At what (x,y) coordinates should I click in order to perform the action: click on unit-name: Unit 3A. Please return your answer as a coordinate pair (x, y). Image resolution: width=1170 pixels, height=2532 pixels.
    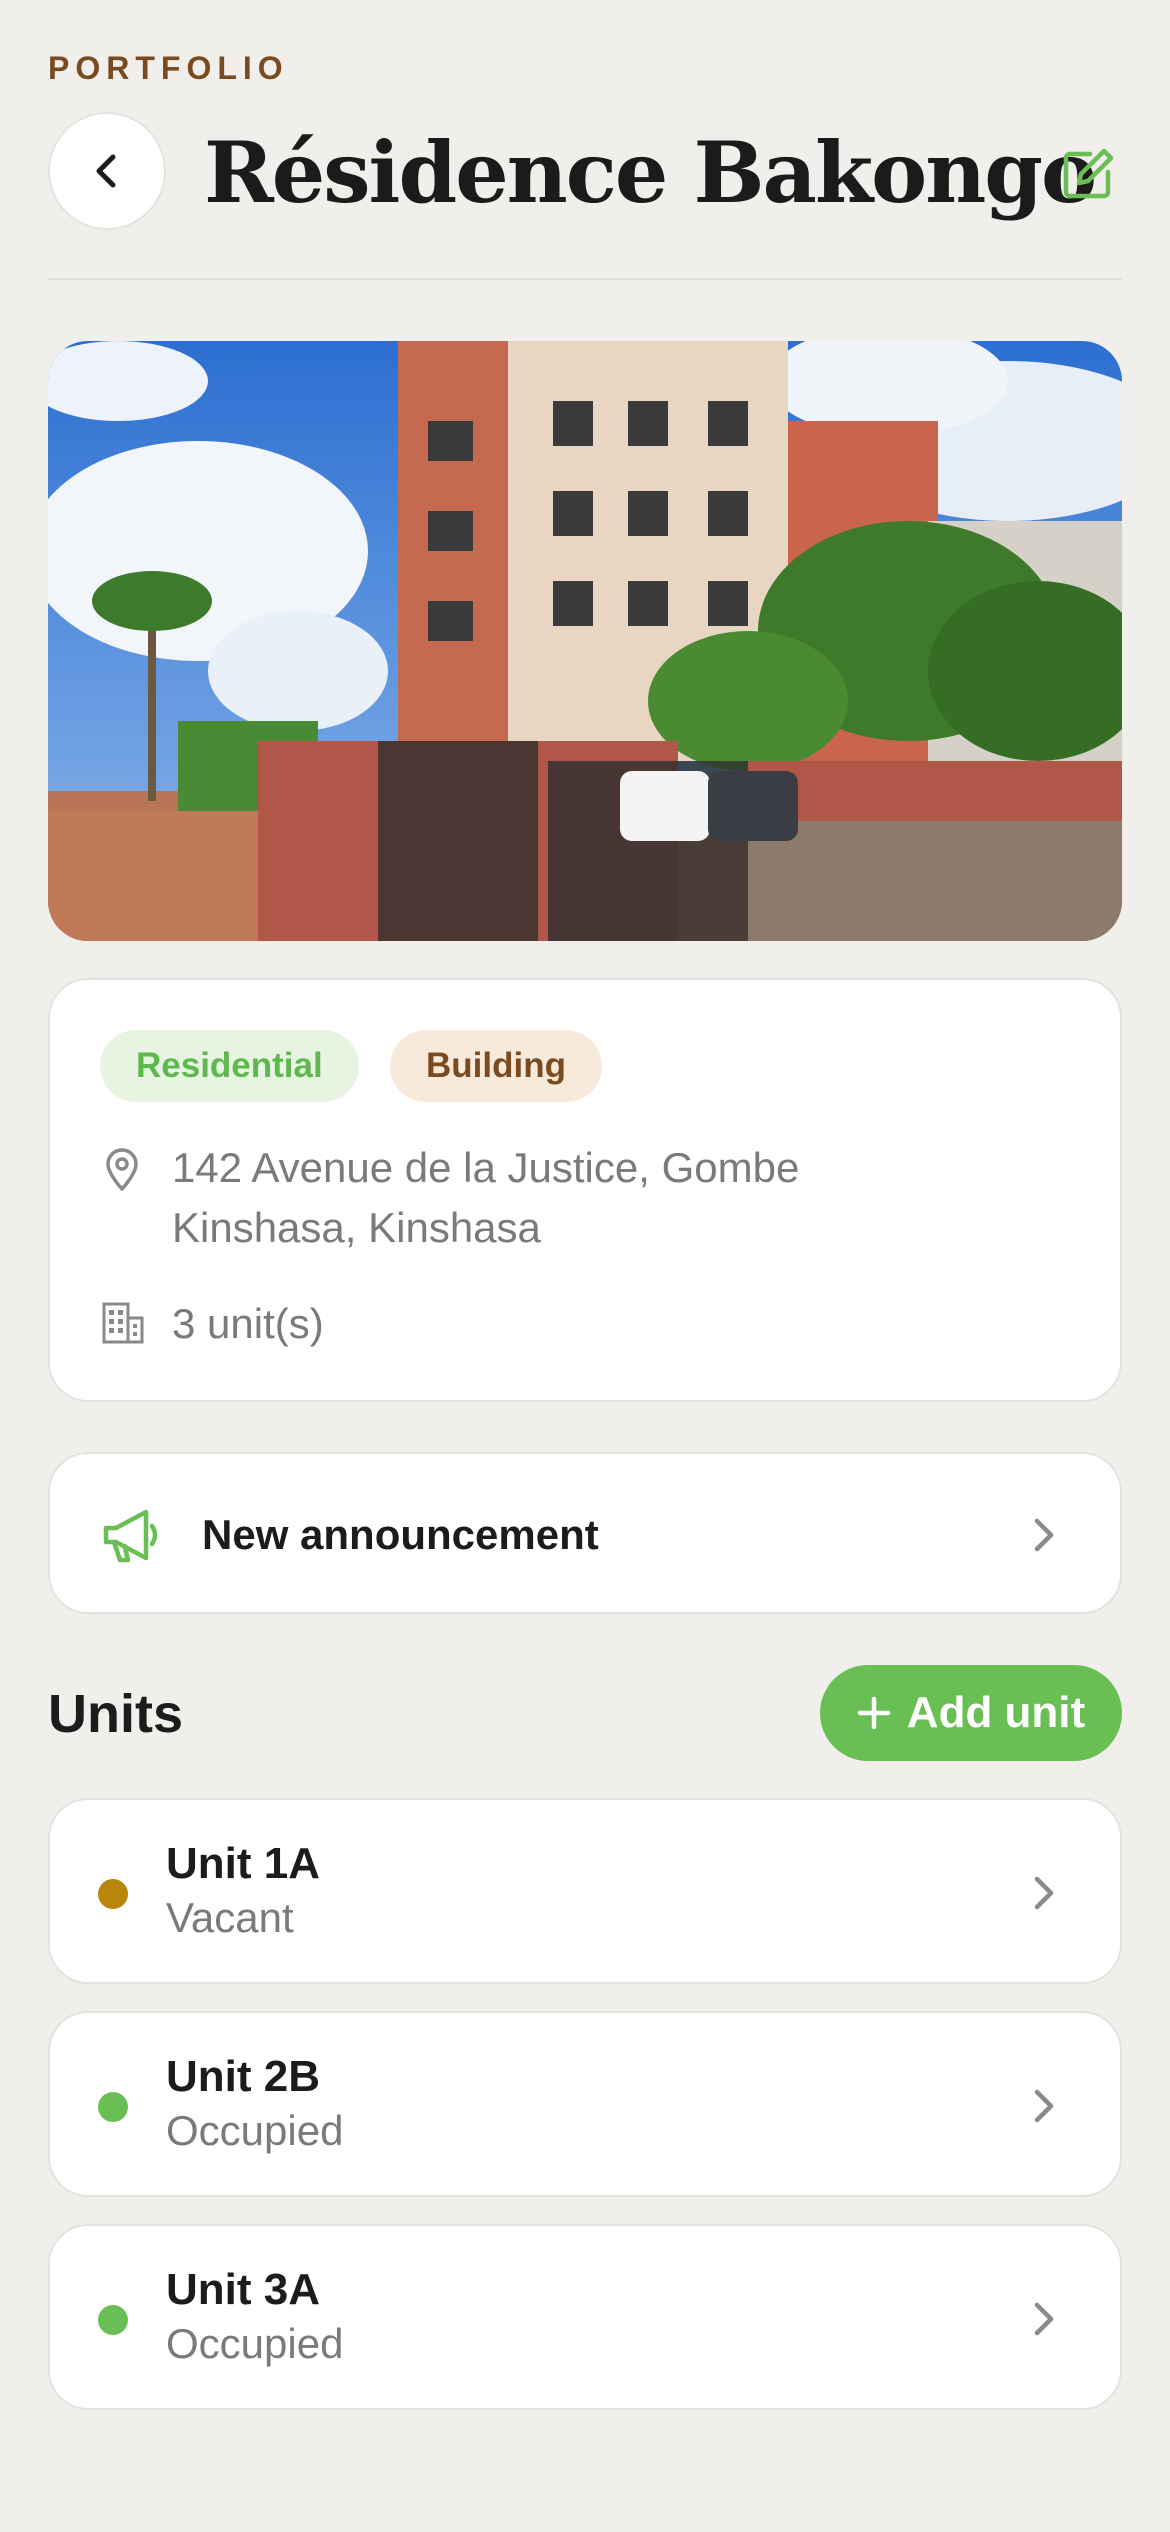
    Looking at the image, I should click on (243, 2289).